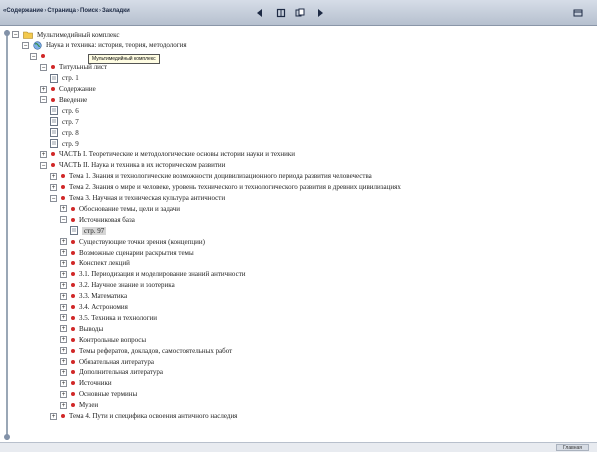 The width and height of the screenshot is (597, 452). I want to click on tree-item: + Основные термины, so click(98, 394).